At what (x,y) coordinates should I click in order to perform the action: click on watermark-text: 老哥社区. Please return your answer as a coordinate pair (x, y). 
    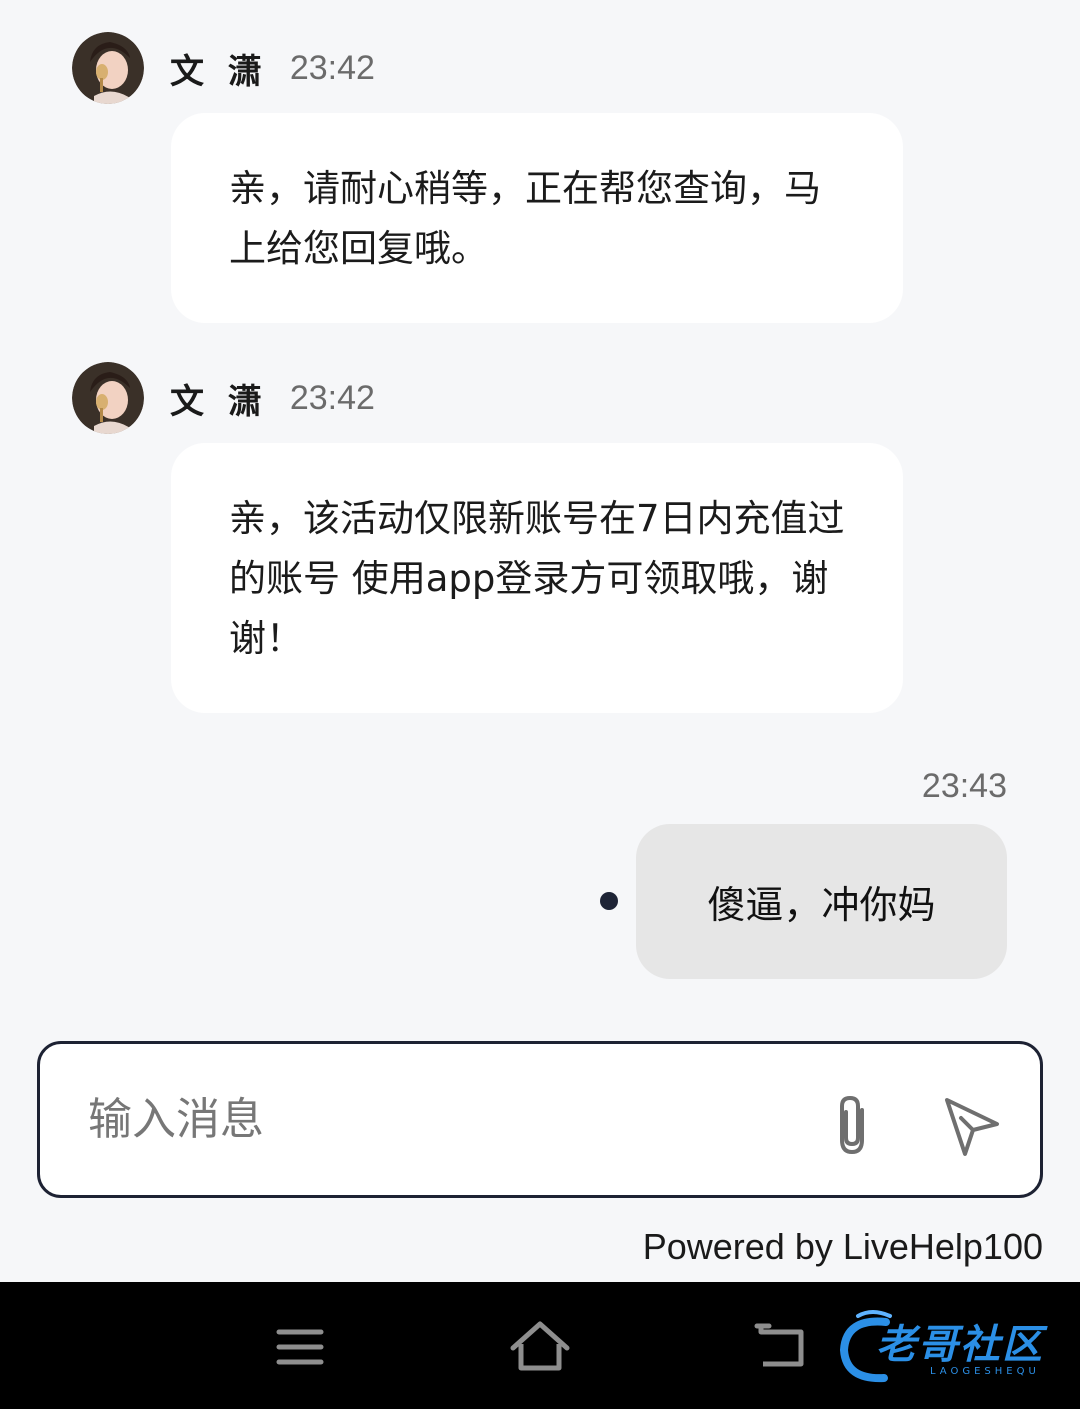
    Looking at the image, I should click on (960, 1345).